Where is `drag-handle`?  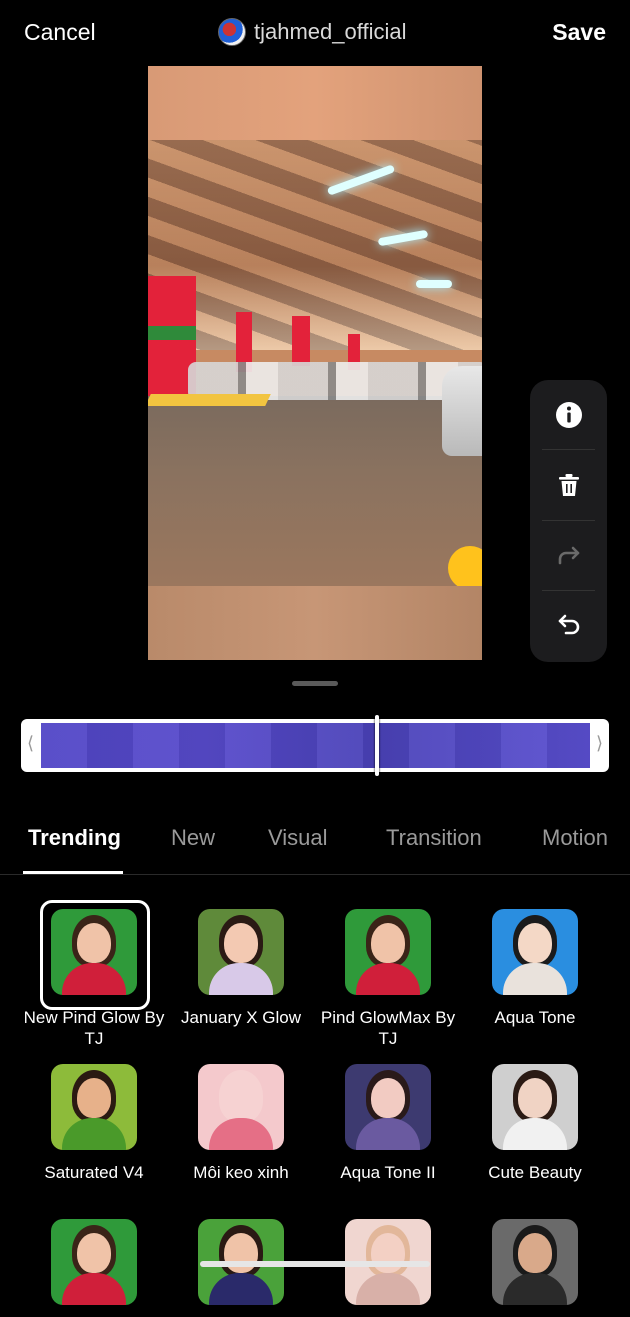 drag-handle is located at coordinates (315, 683).